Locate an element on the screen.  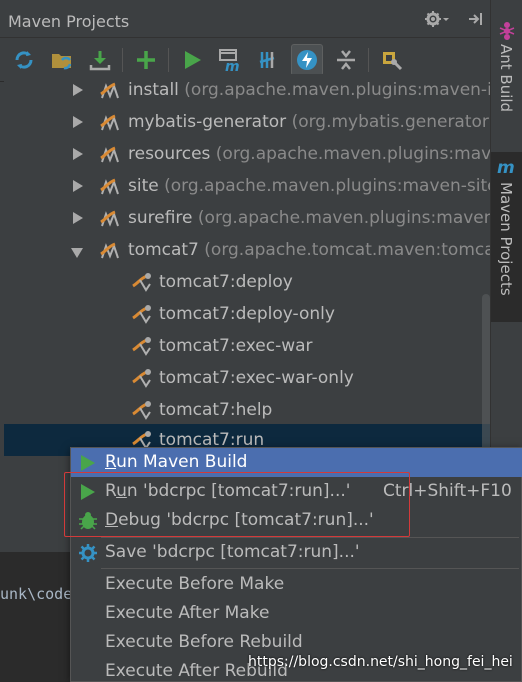
plugin-name: site is located at coordinates (143, 186).